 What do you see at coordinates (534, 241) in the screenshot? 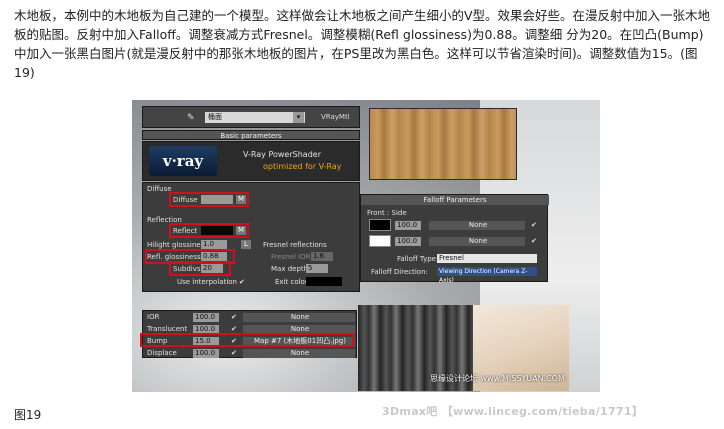
I see `side-enable-checkbox: ✔` at bounding box center [534, 241].